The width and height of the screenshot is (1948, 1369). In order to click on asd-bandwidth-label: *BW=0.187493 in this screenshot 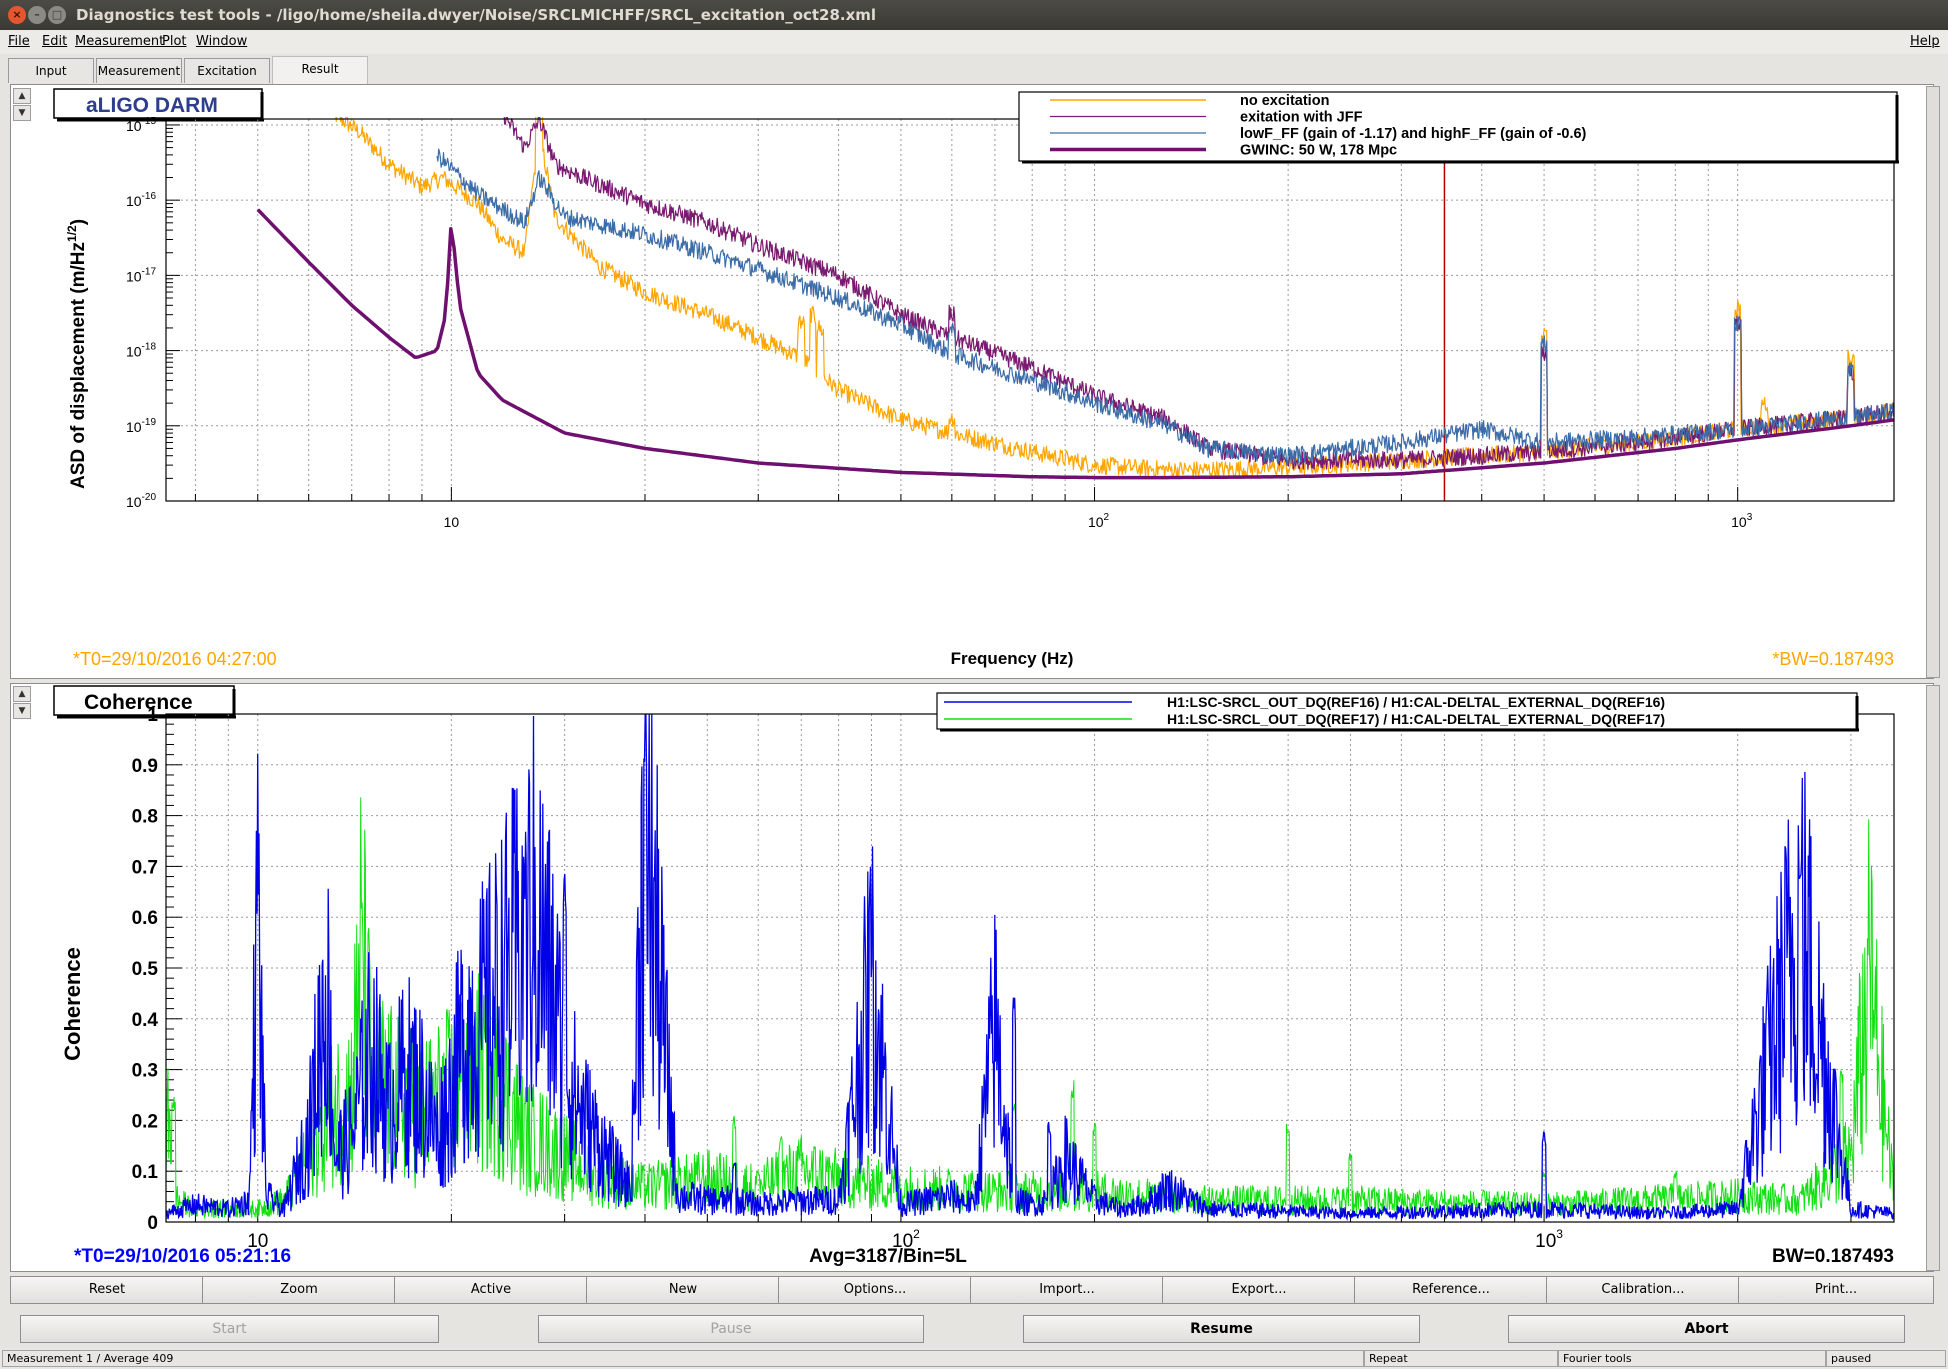, I will do `click(1833, 659)`.